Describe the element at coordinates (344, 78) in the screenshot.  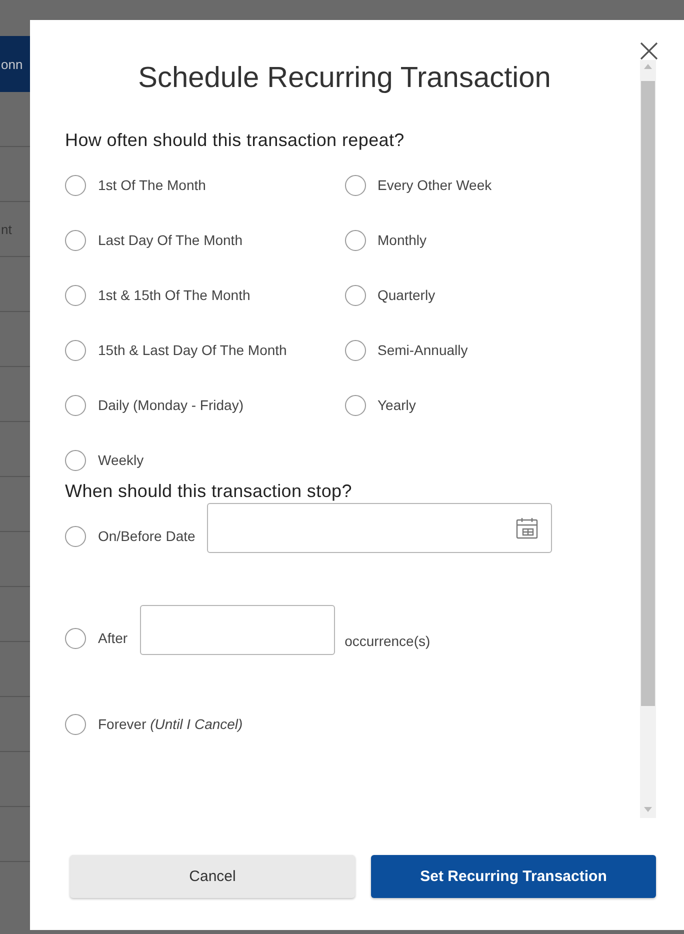
I see `dialog-title: Schedule Recurring Transaction` at that location.